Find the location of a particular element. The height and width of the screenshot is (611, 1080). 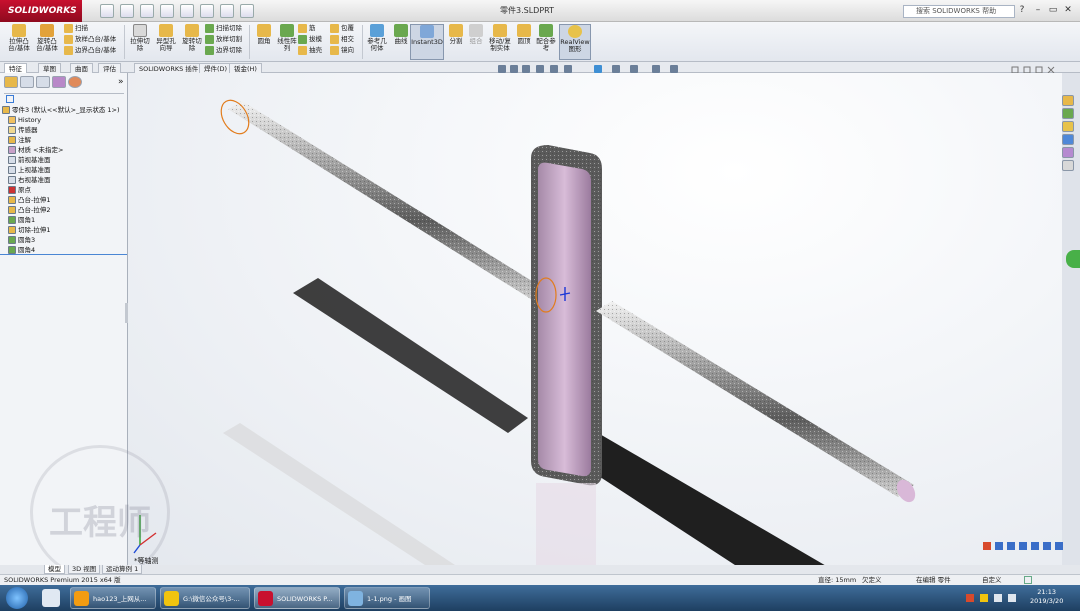

mirror-icon is located at coordinates (334, 50).